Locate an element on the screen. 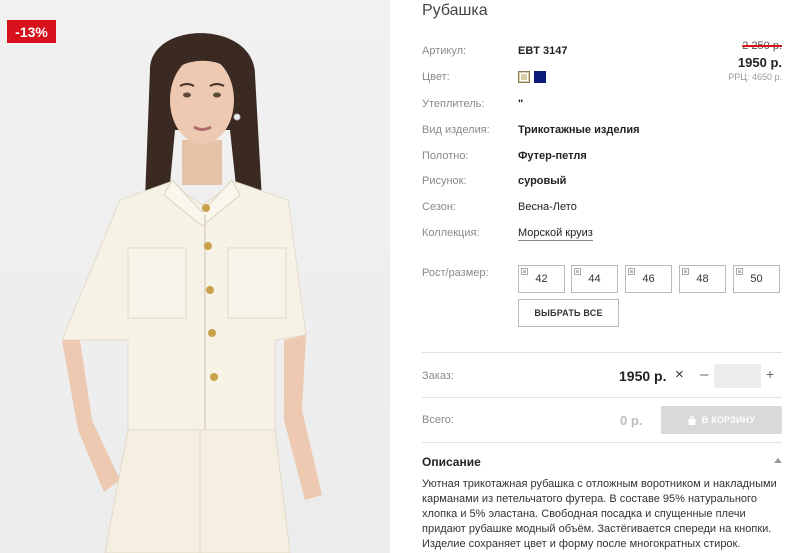 Image resolution: width=800 pixels, height=553 pixels. attr-value-article: EBT 3147 is located at coordinates (543, 51).